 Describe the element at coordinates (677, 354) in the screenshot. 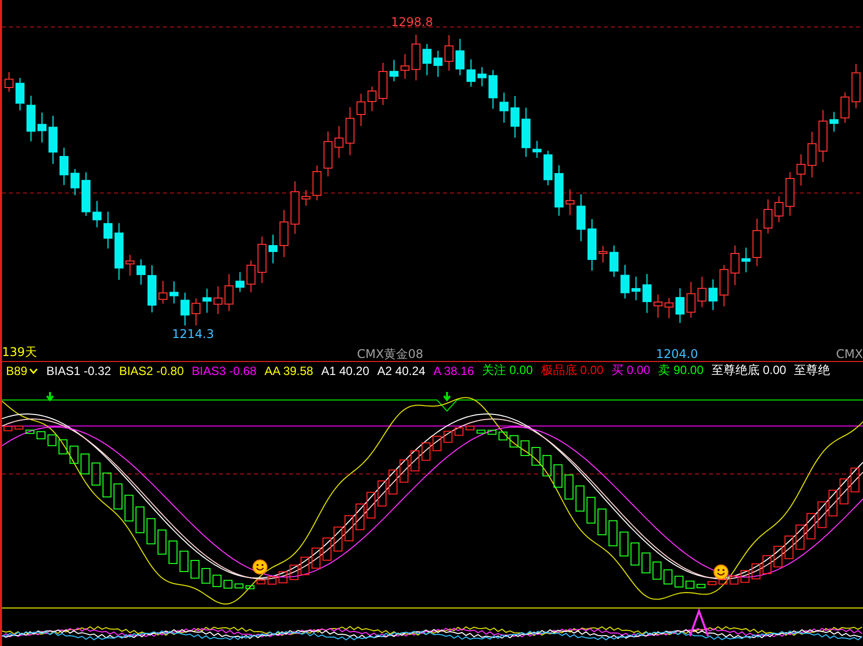

I see `low-price-label: 1204.0` at that location.